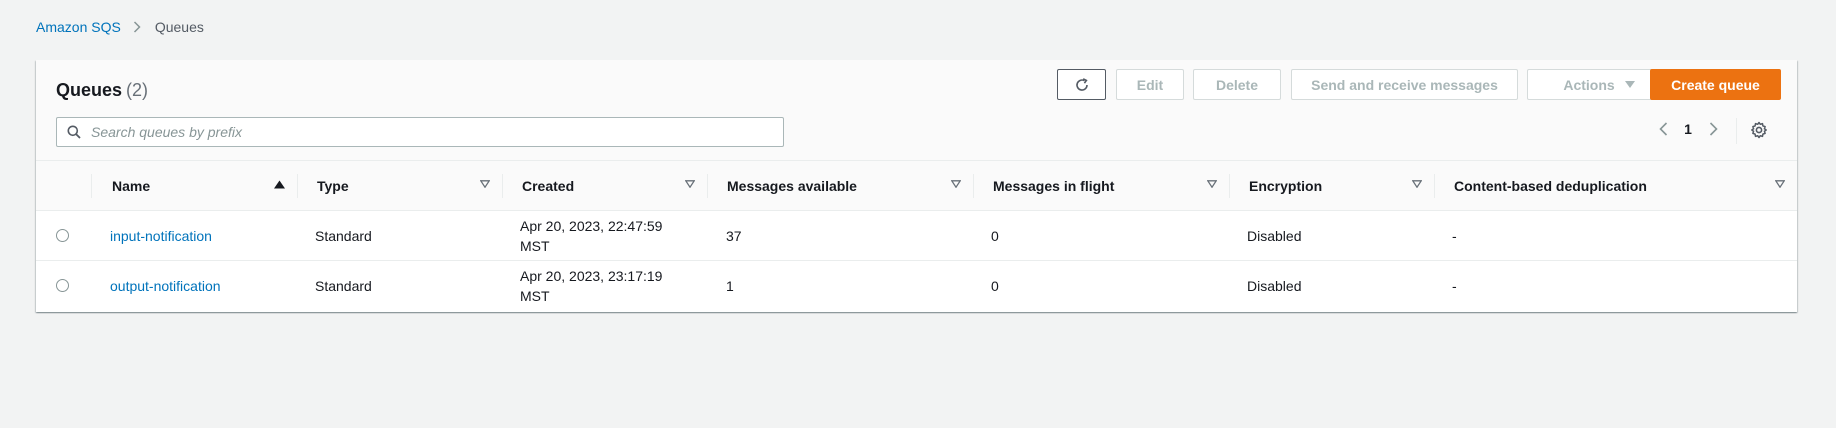 The height and width of the screenshot is (428, 1836). I want to click on column-header-name-label: Name, so click(131, 186).